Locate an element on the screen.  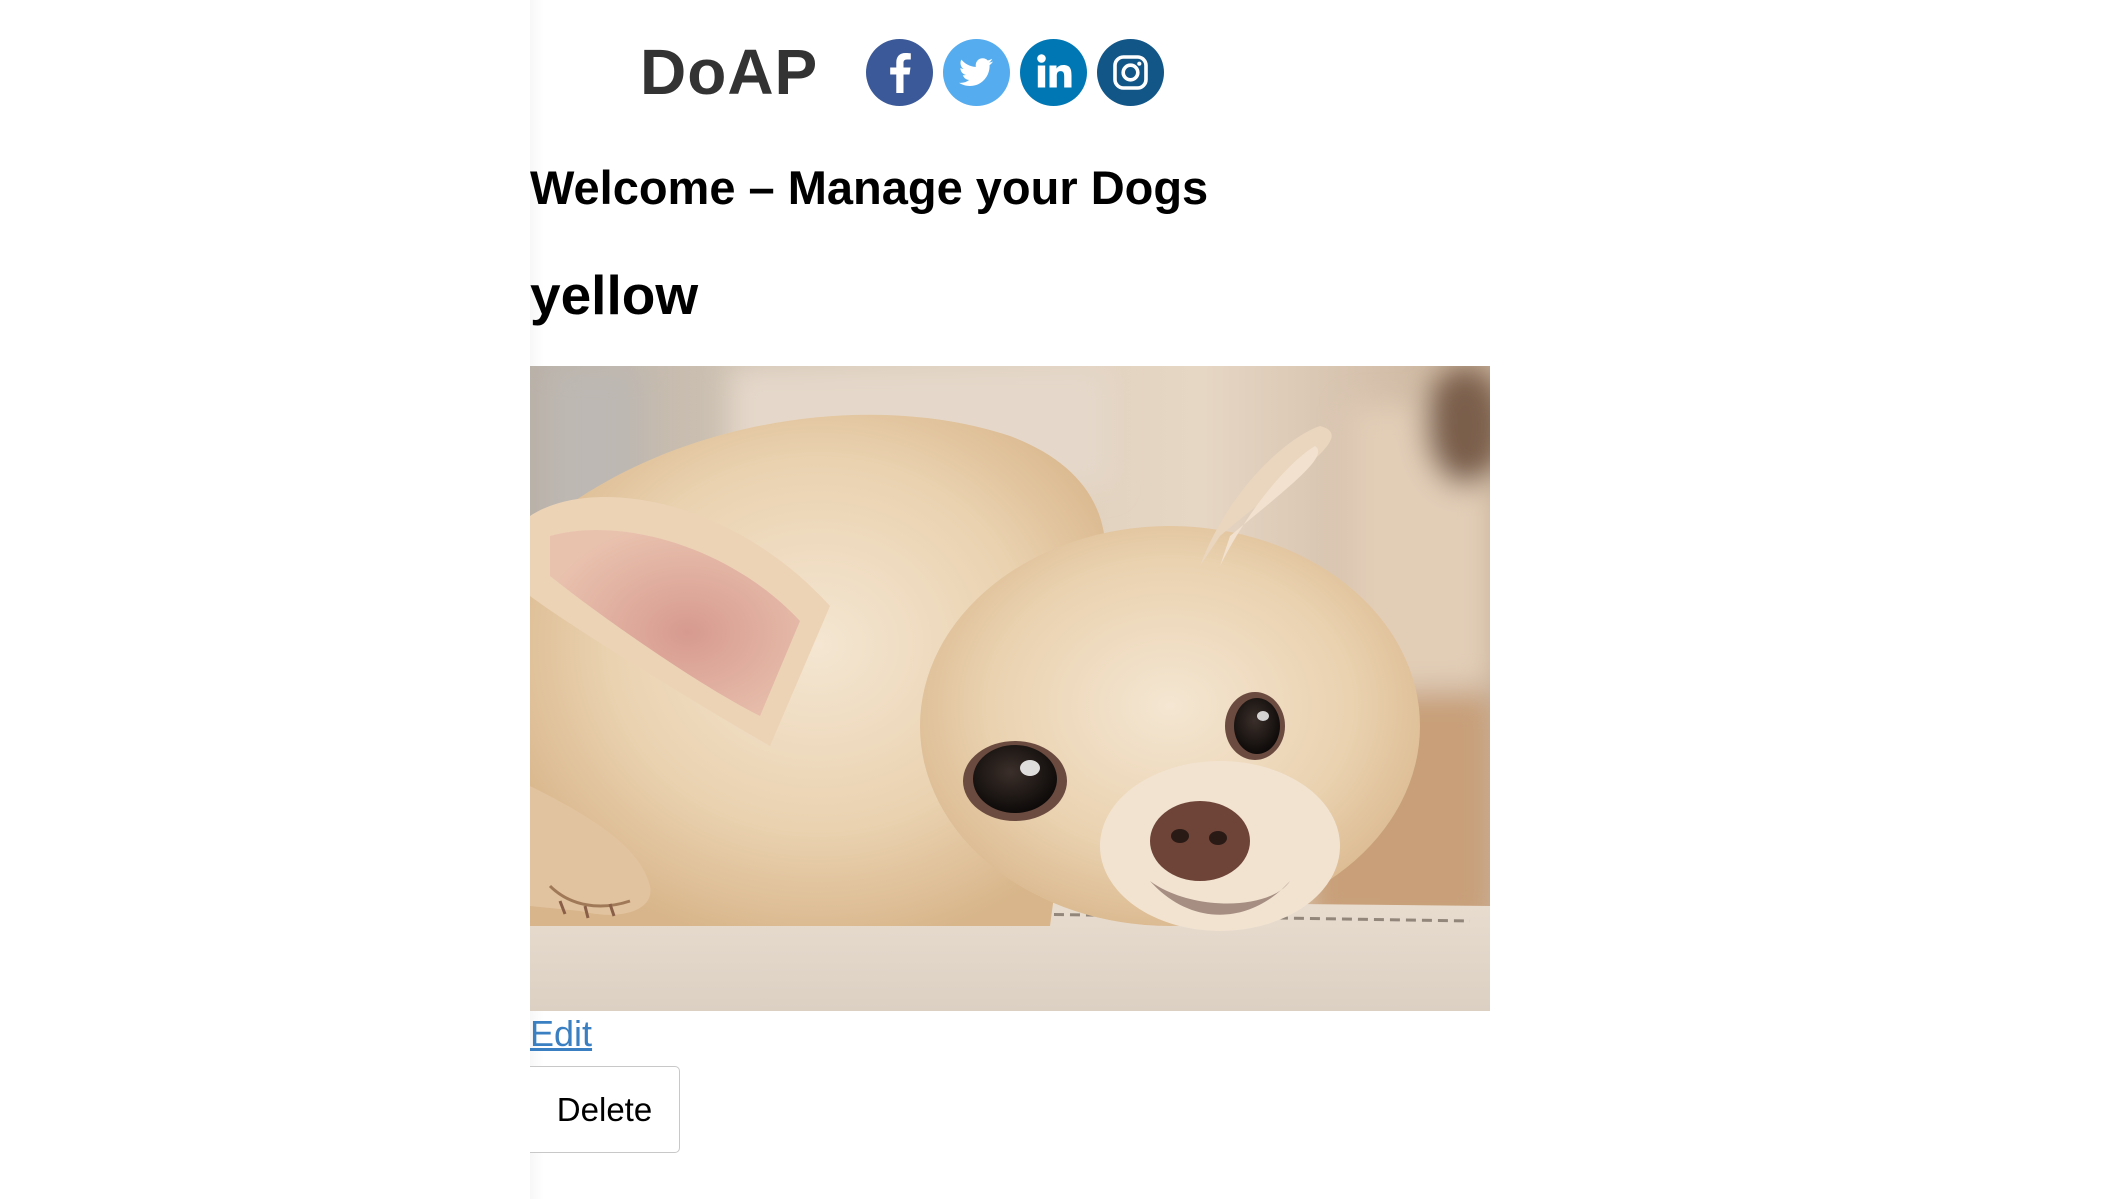
social-links is located at coordinates (1015, 72).